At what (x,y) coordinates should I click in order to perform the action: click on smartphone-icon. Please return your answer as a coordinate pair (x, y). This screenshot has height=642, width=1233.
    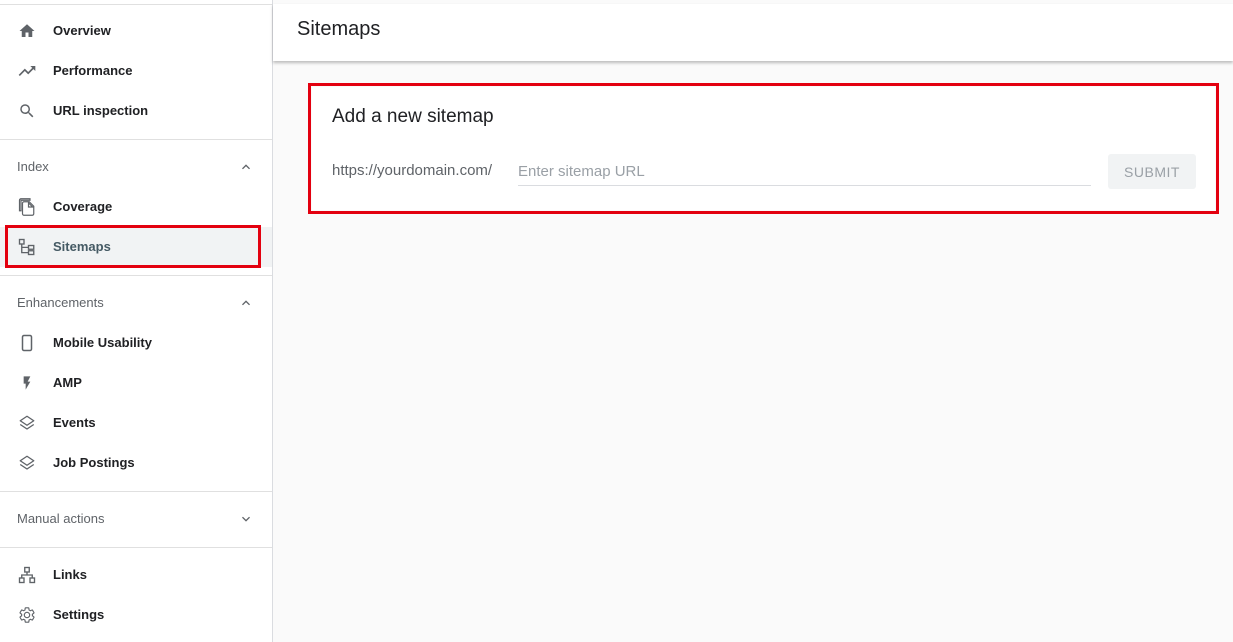
    Looking at the image, I should click on (27, 343).